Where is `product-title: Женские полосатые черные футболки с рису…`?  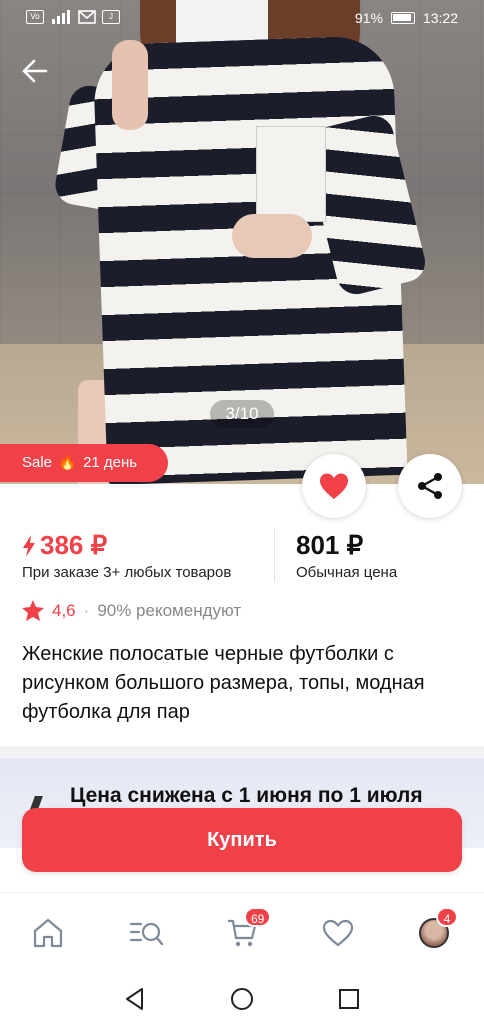 product-title: Женские полосатые черные футболки с рису… is located at coordinates (223, 683).